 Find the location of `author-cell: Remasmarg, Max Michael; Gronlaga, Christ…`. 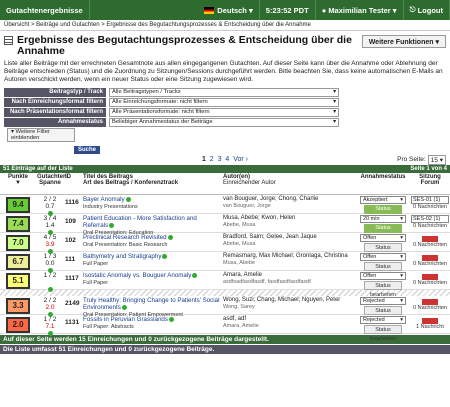

author-cell: Remasmarg, Max Michael; Gronlaga, Christ… is located at coordinates (289, 261).